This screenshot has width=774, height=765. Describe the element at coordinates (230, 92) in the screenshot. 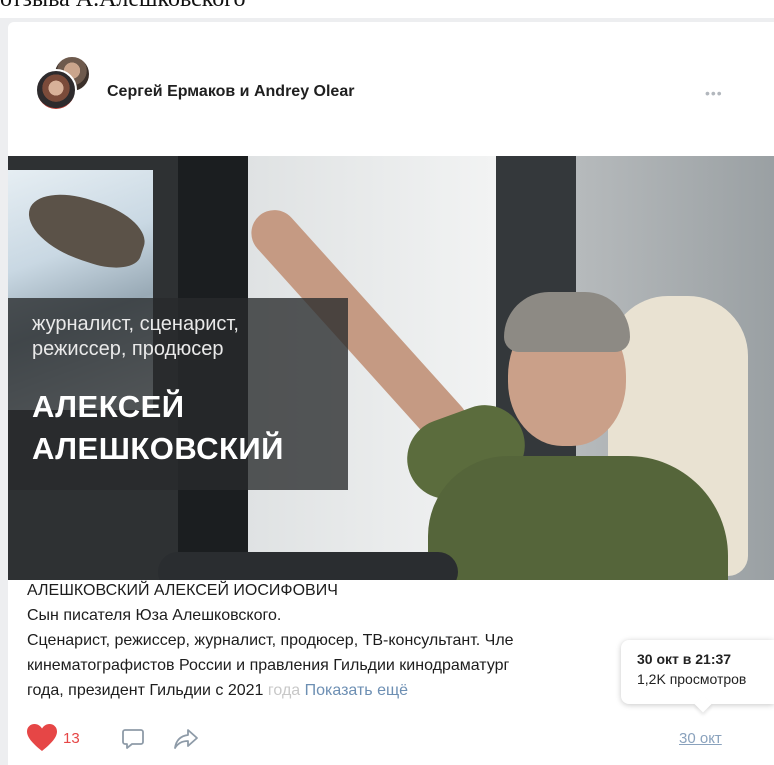

I see `post-author: Сергей Ермаков и Andrey Olear` at that location.